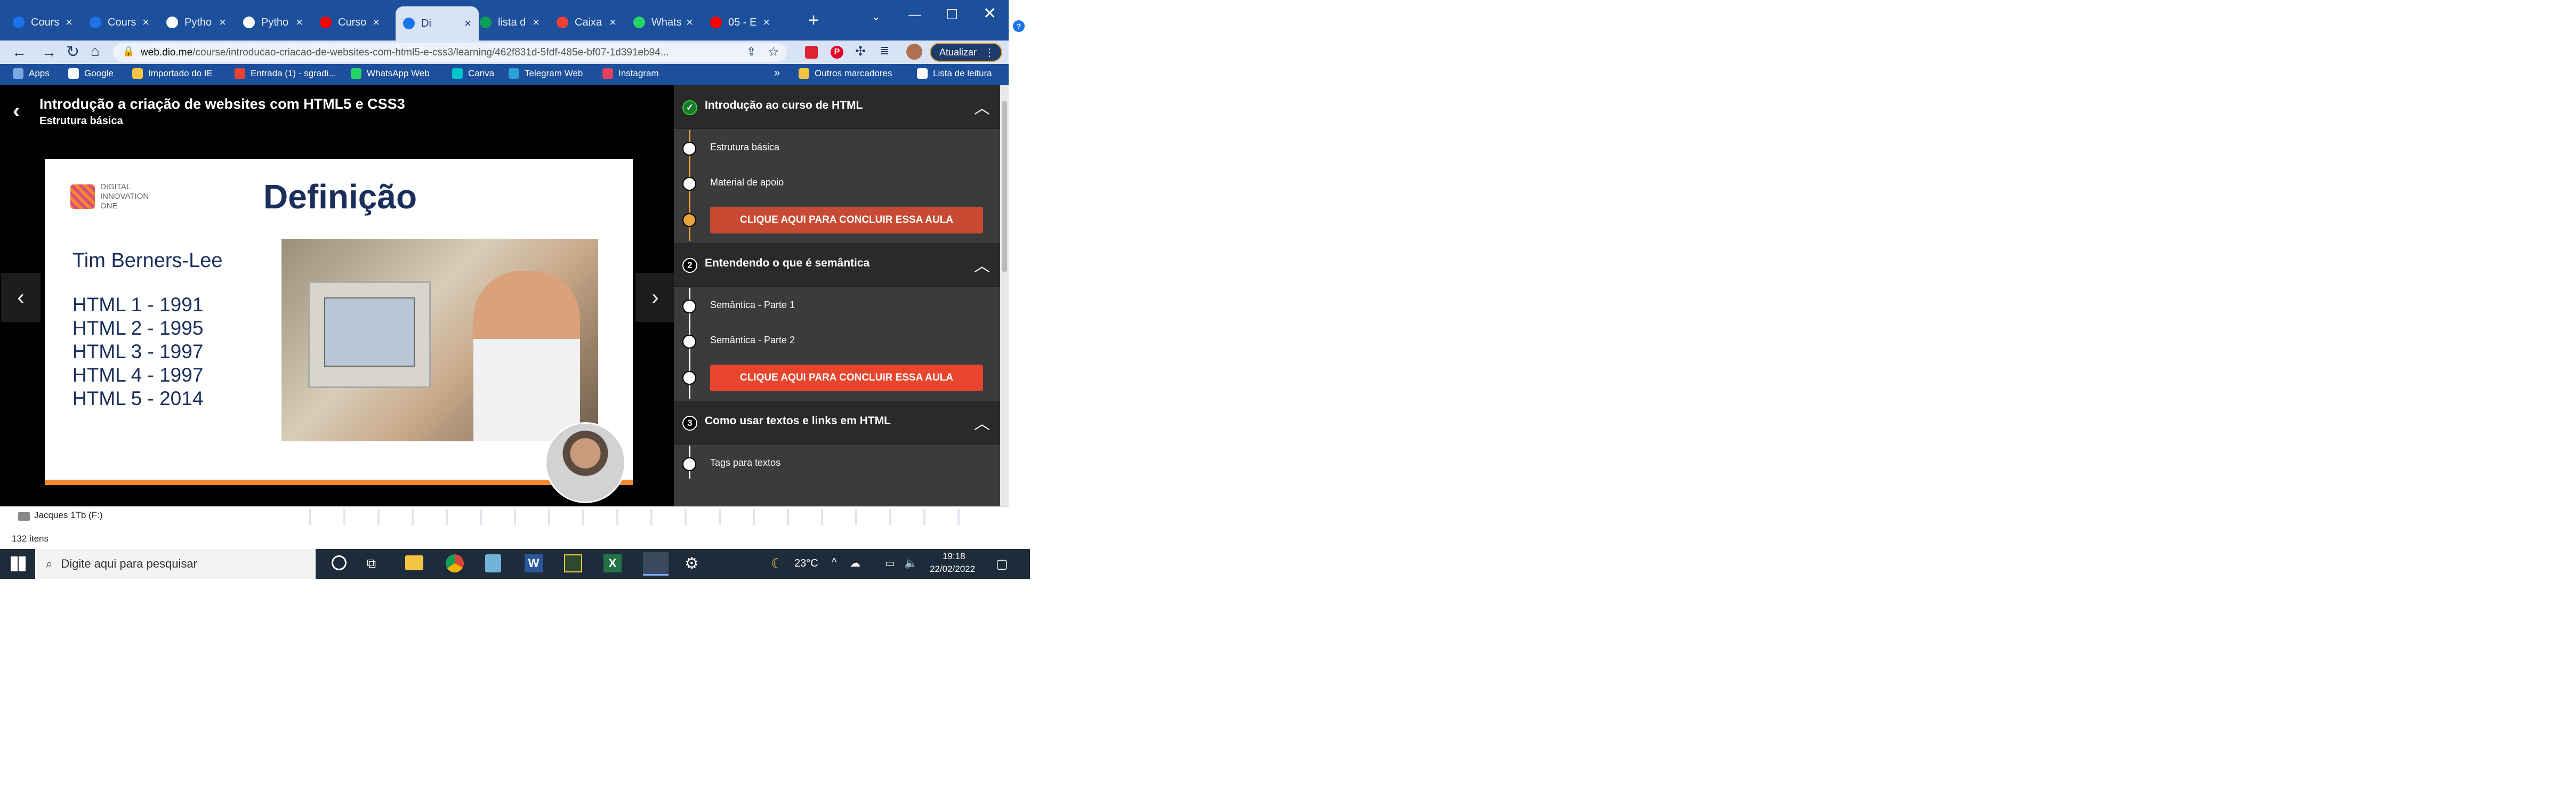  What do you see at coordinates (876, 16) in the screenshot?
I see `tab-search-icon: ⌄` at bounding box center [876, 16].